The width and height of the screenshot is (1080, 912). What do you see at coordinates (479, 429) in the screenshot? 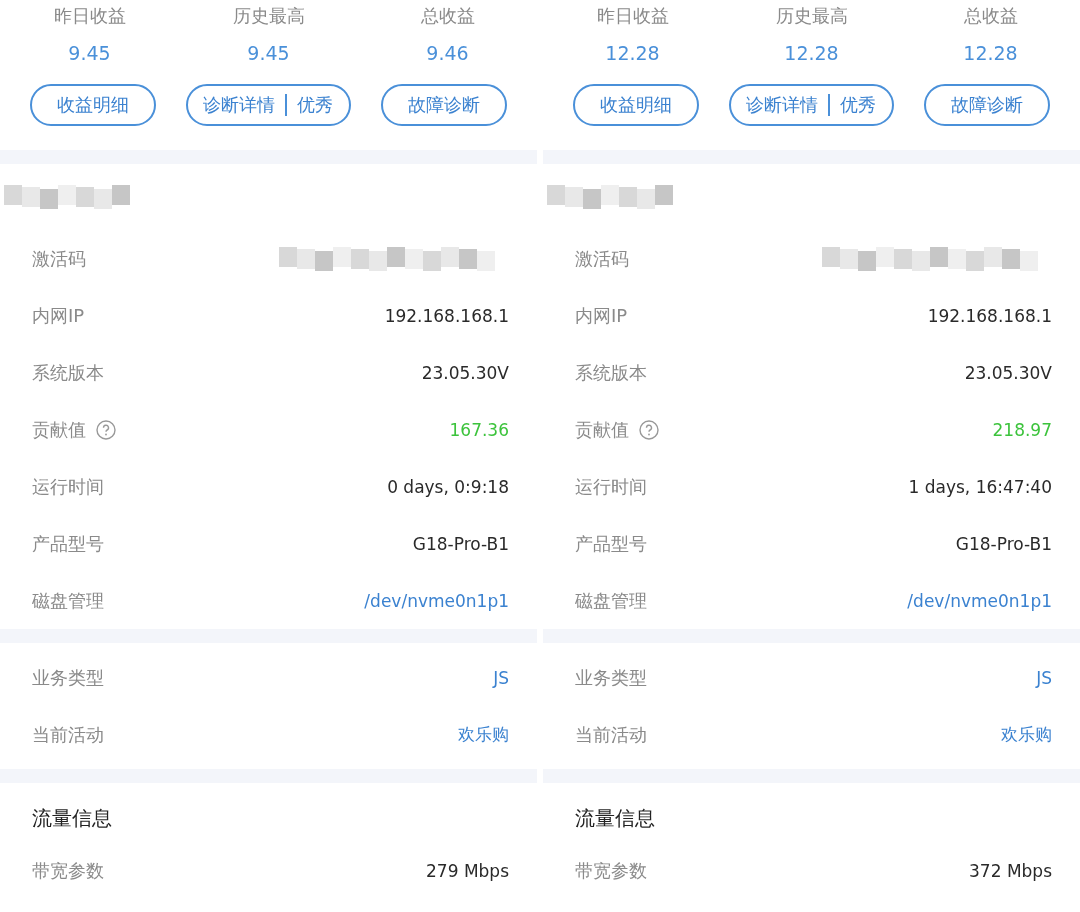
I see `field-value: 167.36` at bounding box center [479, 429].